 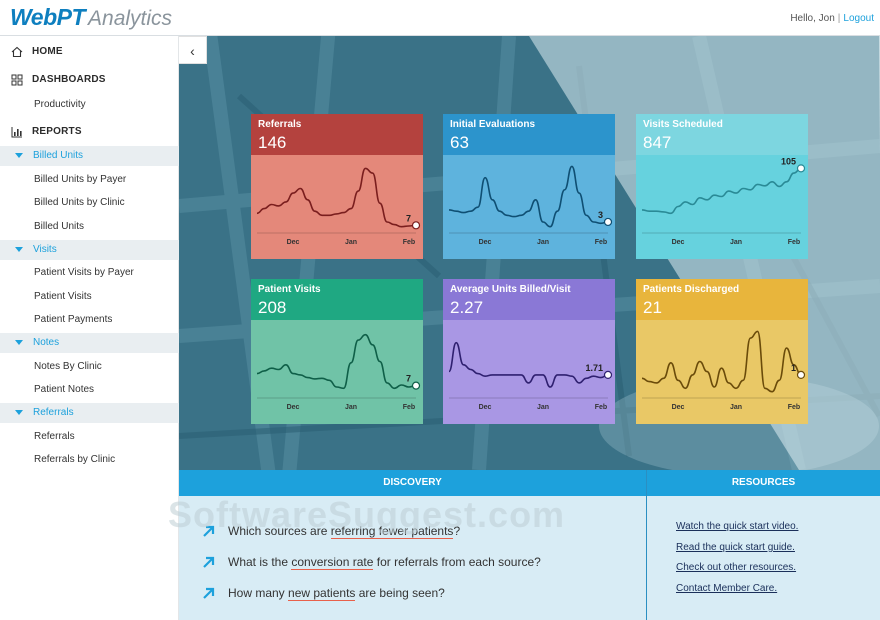 I want to click on kpi-title: Referrals, so click(x=280, y=124).